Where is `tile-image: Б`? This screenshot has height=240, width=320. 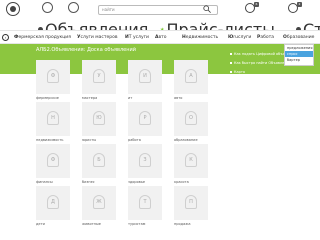 tile-image: Б is located at coordinates (99, 161).